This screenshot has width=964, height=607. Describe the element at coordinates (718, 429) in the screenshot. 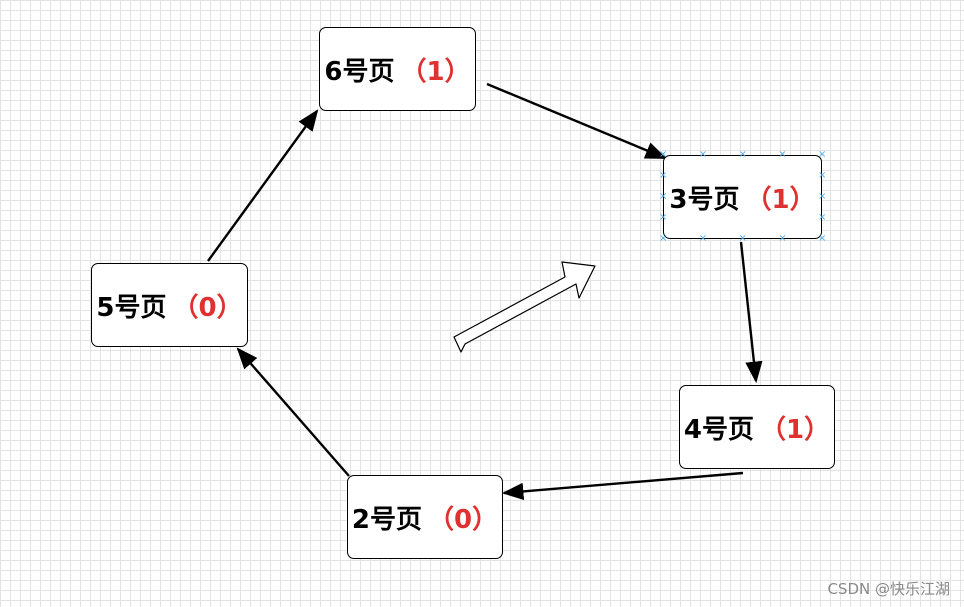

I see `node-label: 4号页` at that location.